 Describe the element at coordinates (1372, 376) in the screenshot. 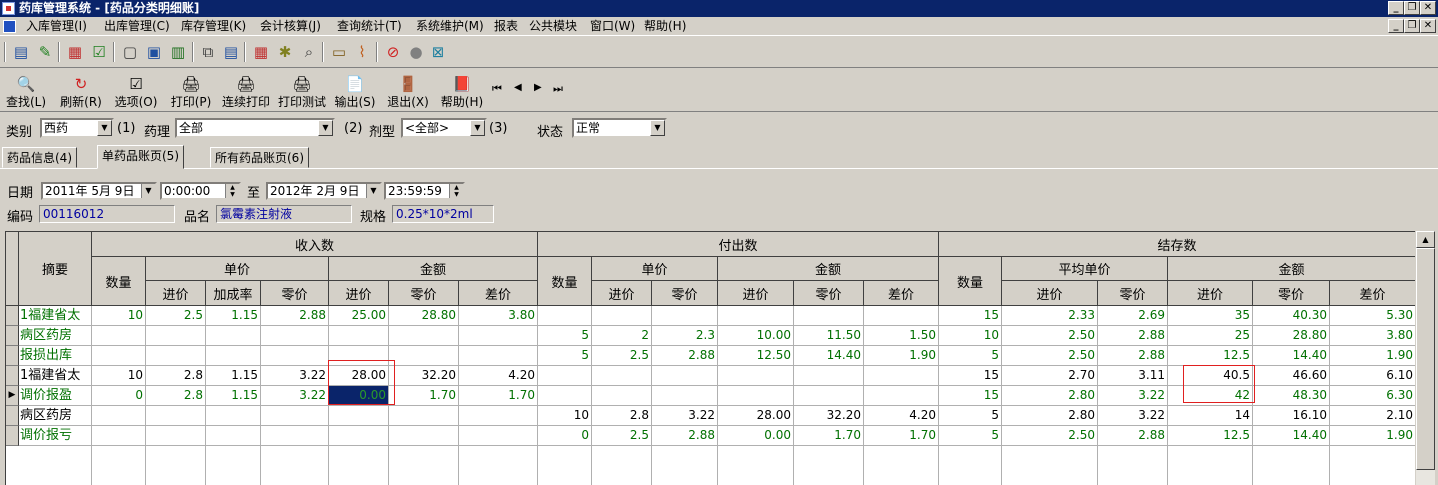

I see `cell-bal-amt-diff: 6.10` at that location.